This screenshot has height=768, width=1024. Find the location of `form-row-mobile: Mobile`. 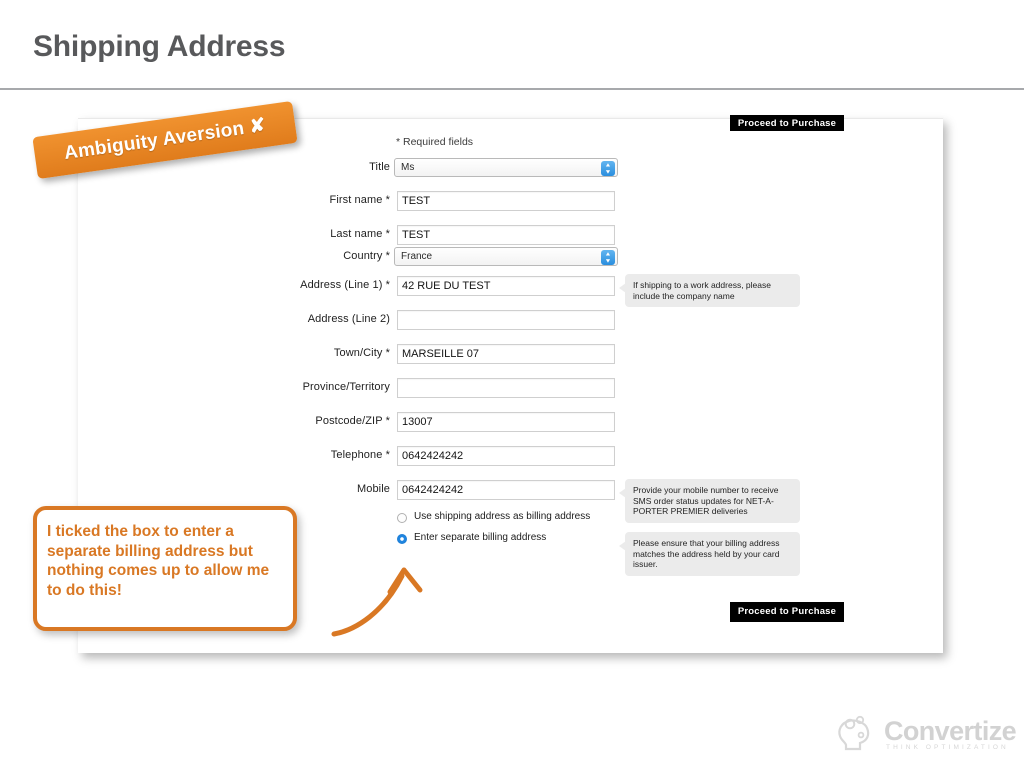

form-row-mobile: Mobile is located at coordinates (388, 491).